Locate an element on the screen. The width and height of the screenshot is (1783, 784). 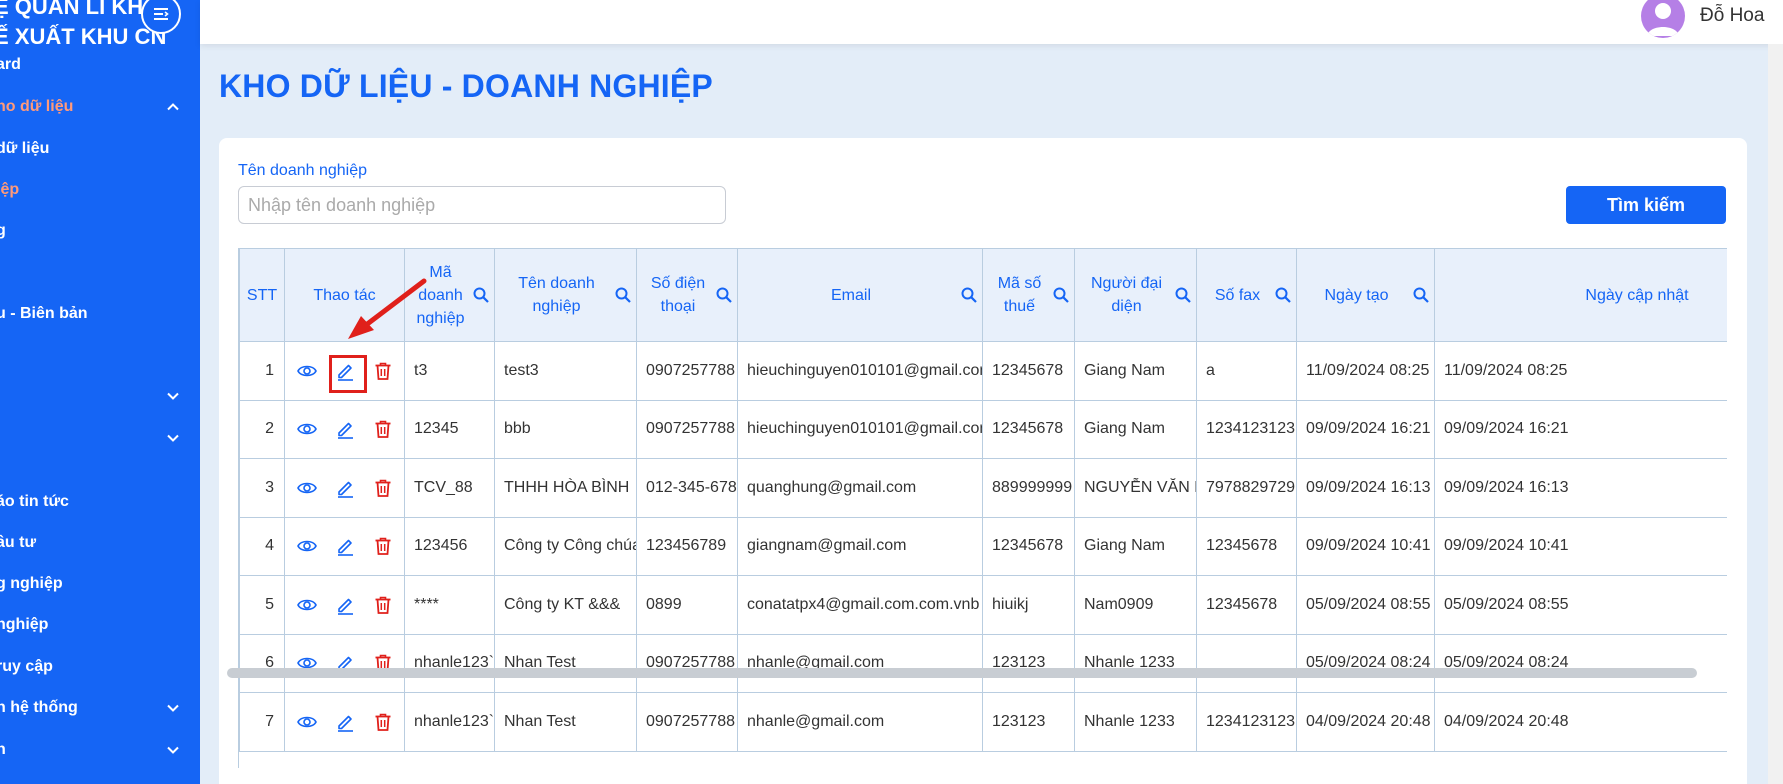
column-header-8: Số fax is located at coordinates (1246, 295).